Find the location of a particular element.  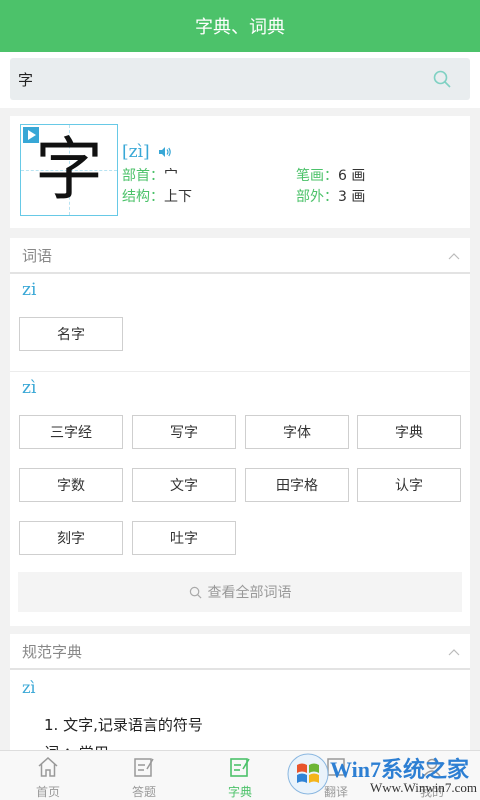

structure-value: 上下 is located at coordinates (178, 197).